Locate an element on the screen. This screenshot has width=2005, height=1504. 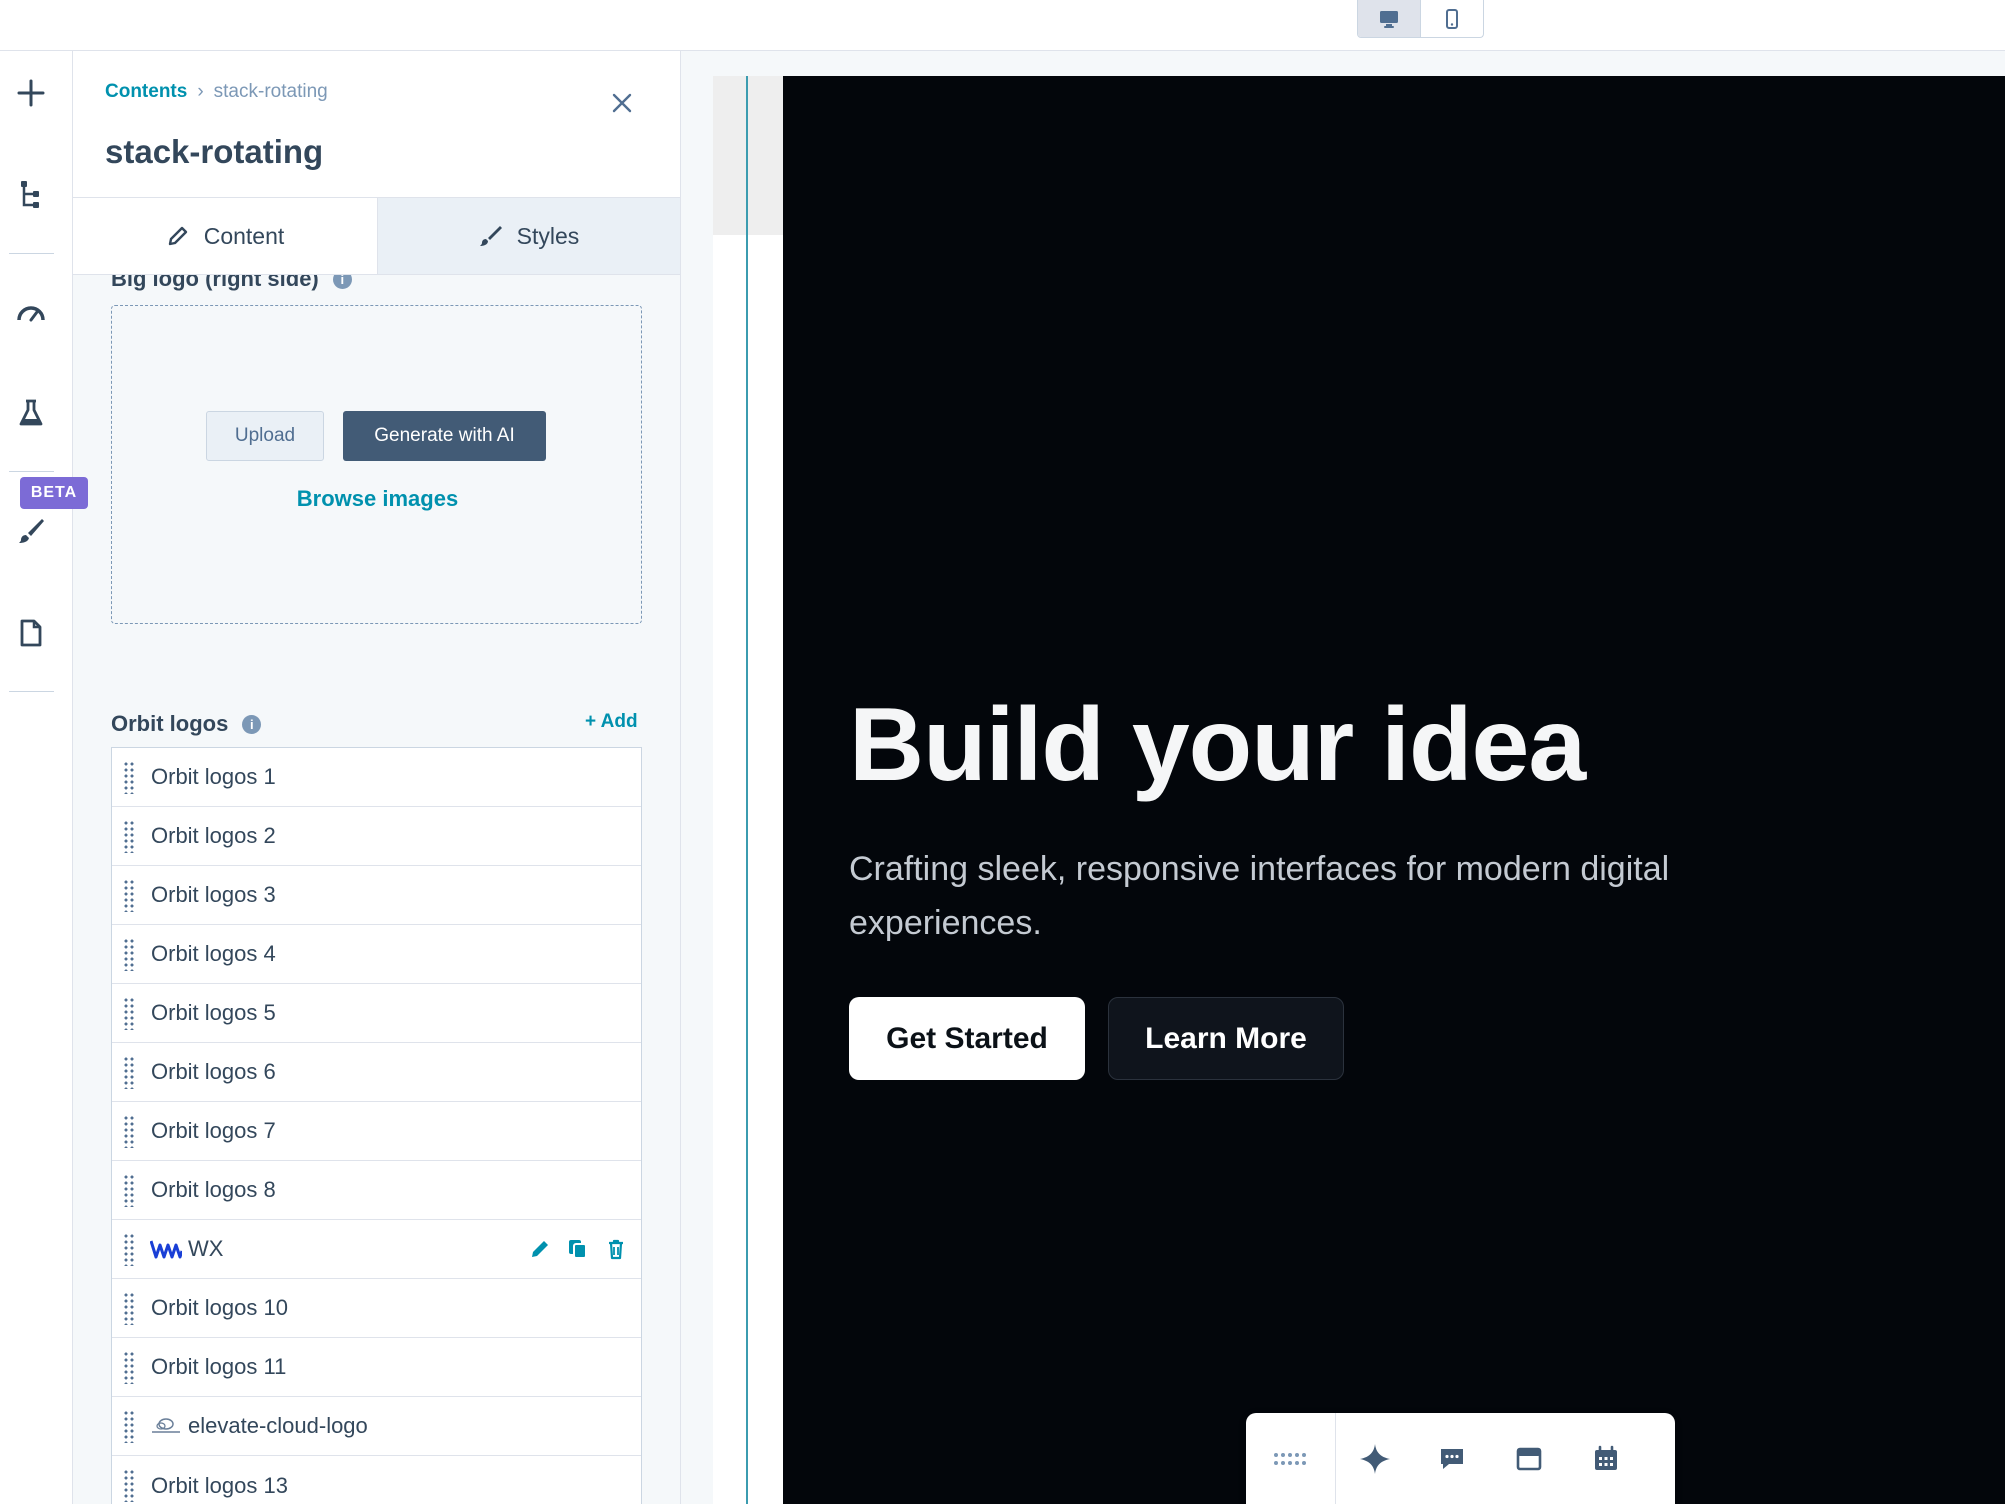
wx-logo-icon is located at coordinates (166, 1249).